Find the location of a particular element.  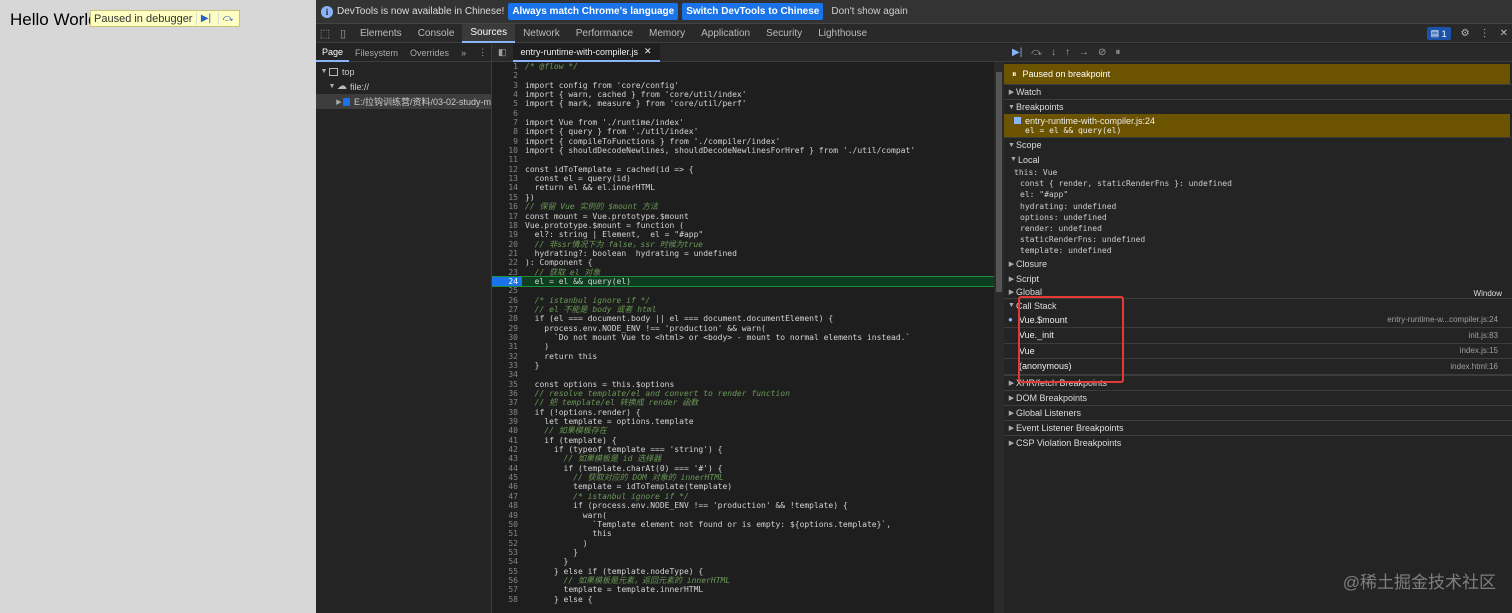

switch-chinese-button: Switch DevTools to Chinese is located at coordinates (753, 11).